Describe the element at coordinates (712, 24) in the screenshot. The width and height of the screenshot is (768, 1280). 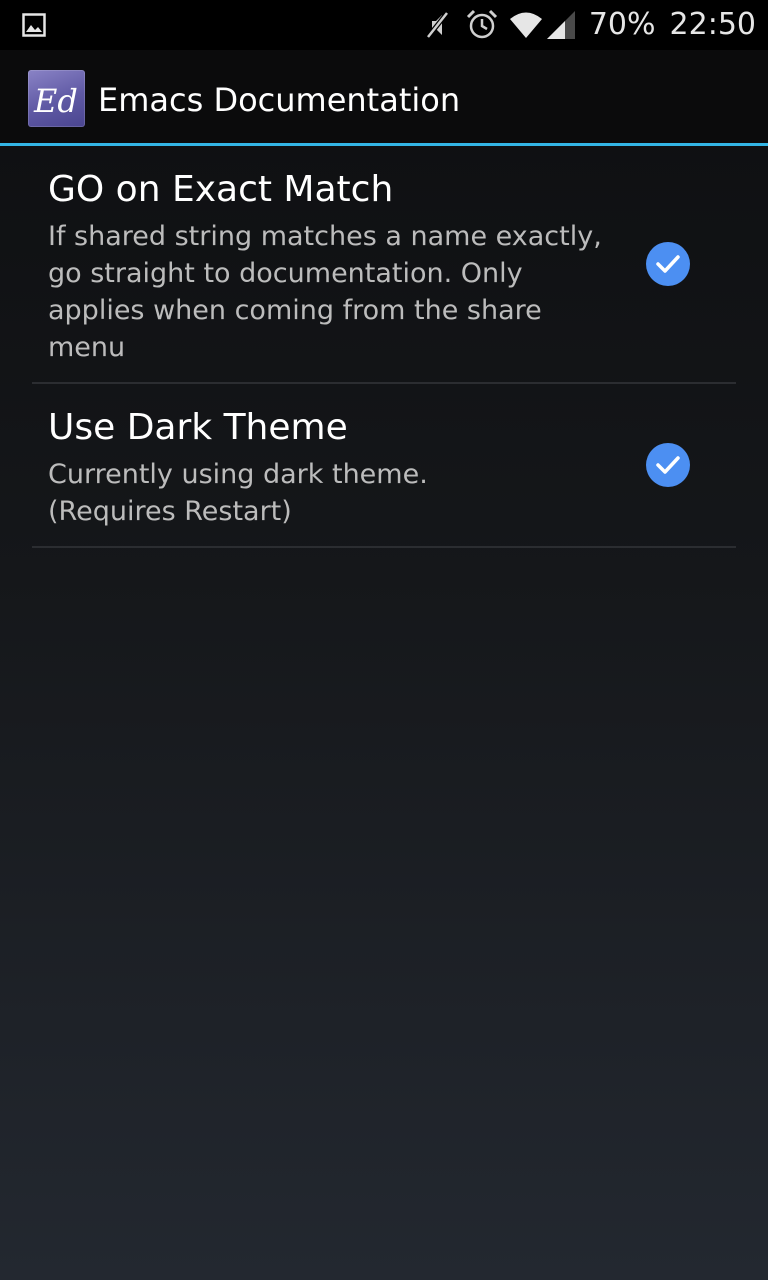
I see `clock: 22:50` at that location.